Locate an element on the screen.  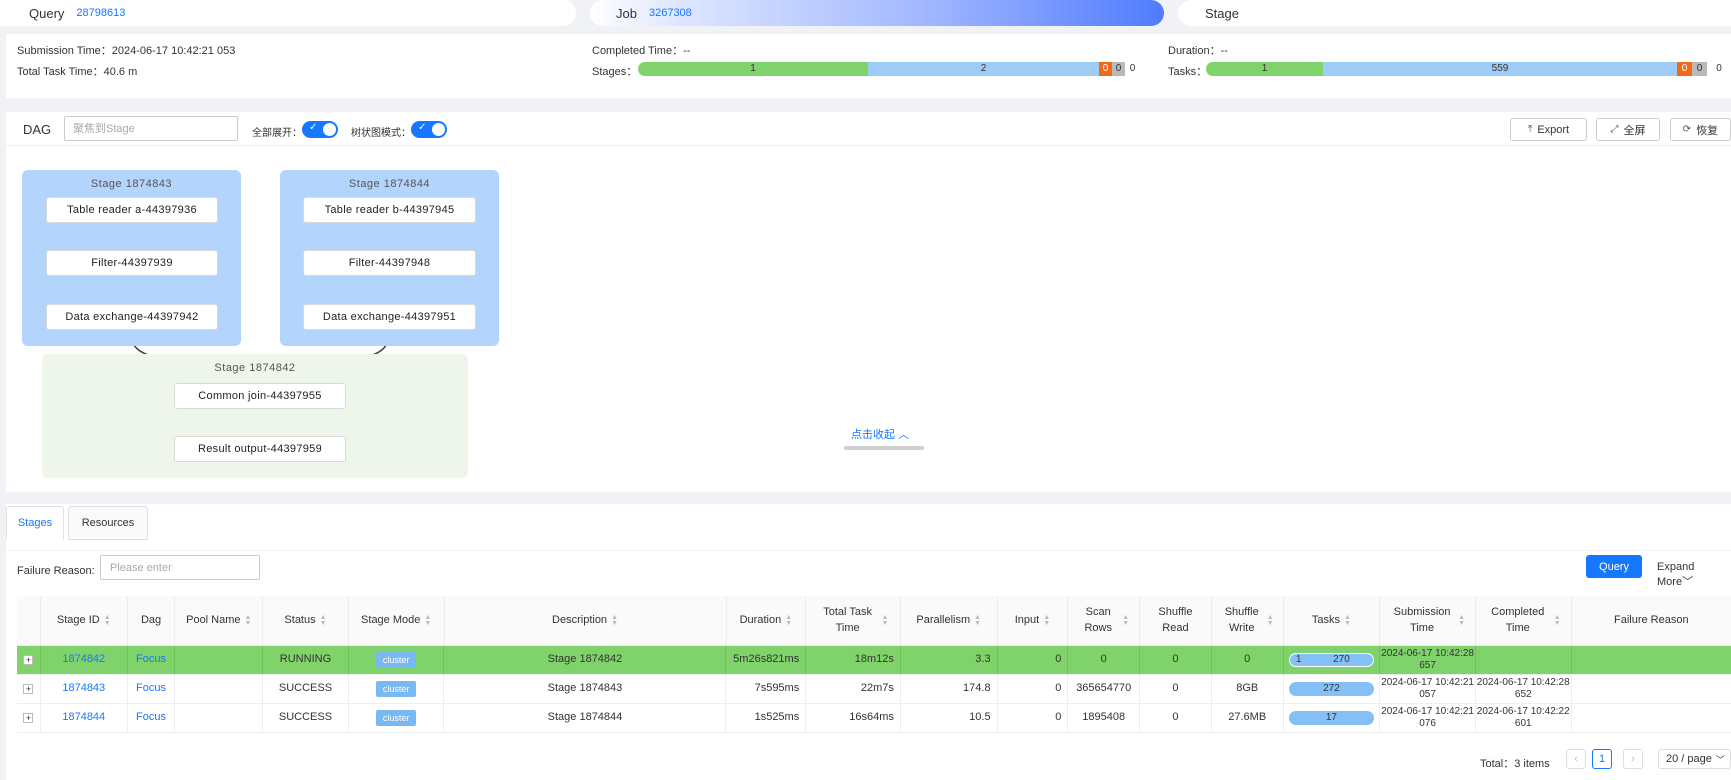
dag-node: Table reader b-44397945 is located at coordinates (389, 210).